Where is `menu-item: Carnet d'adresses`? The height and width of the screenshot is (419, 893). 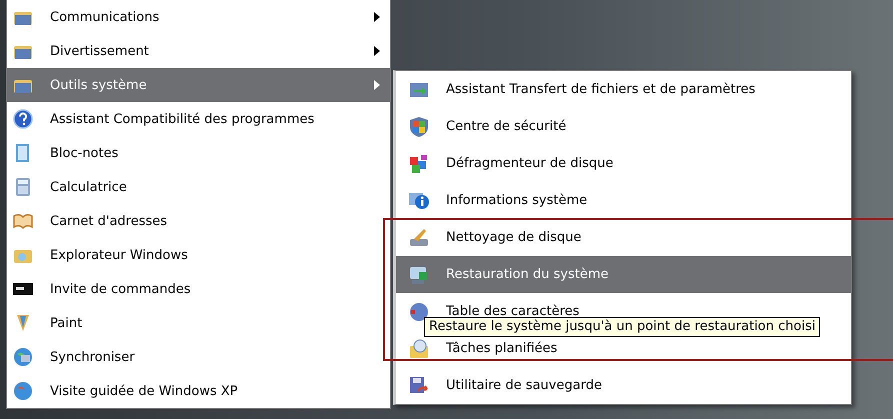
menu-item: Carnet d'adresses is located at coordinates (198, 221).